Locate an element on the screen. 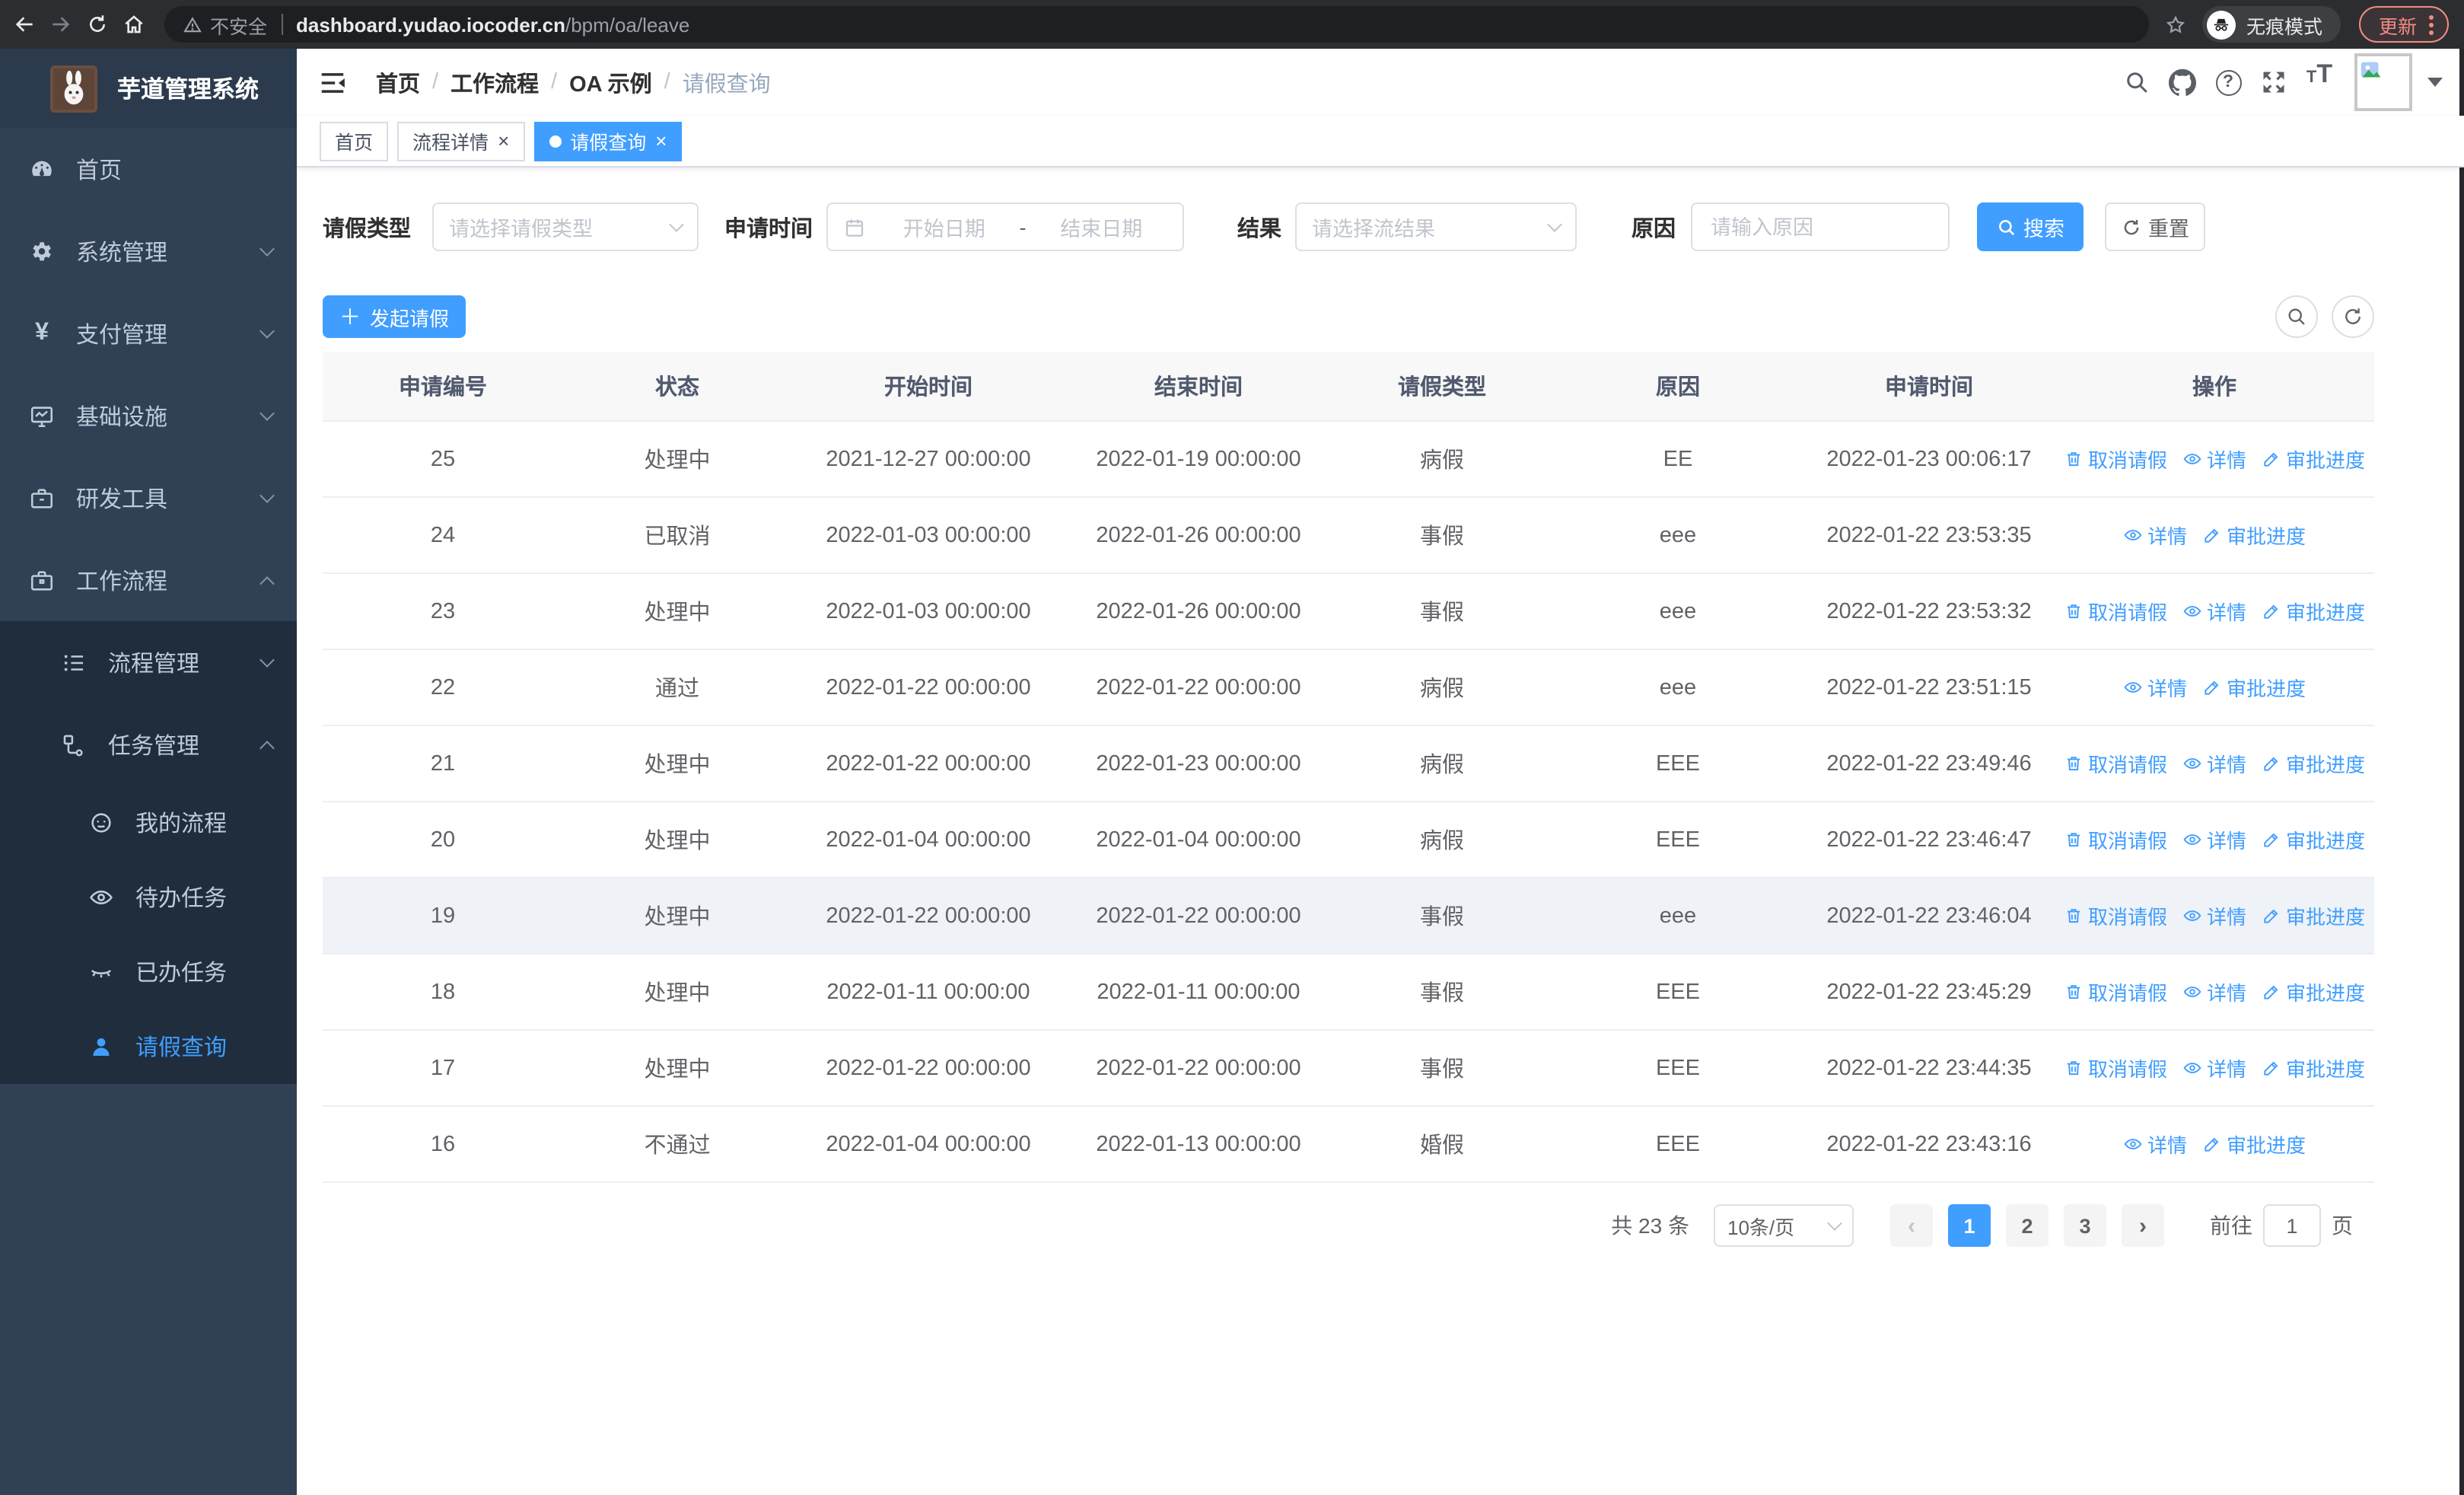 The width and height of the screenshot is (2464, 1495). sidebar-item-infrastructure: 基础设施 is located at coordinates (148, 416).